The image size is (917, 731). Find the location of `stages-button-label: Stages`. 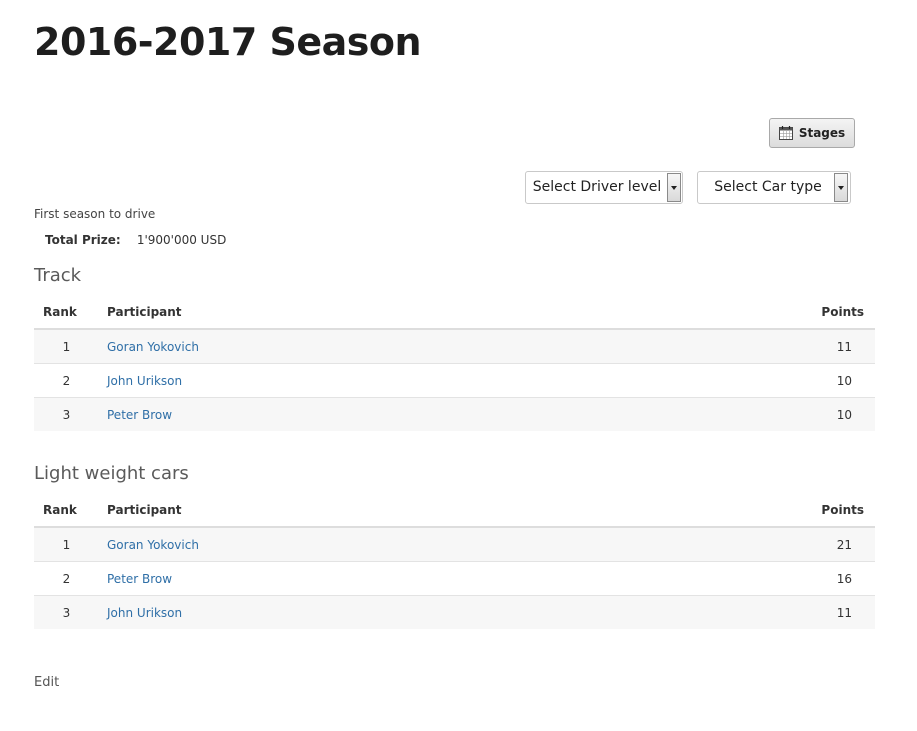

stages-button-label: Stages is located at coordinates (822, 133).